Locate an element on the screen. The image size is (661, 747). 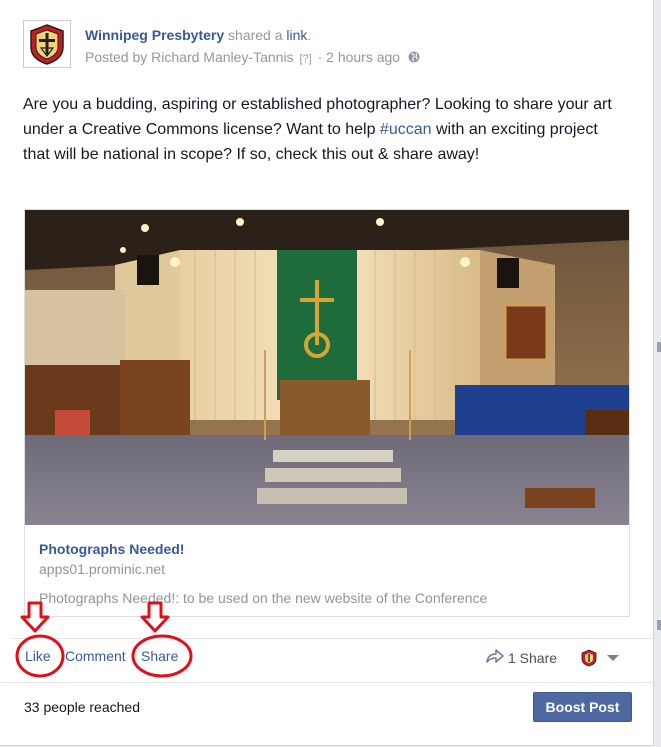
link-title: Photographs Needed! is located at coordinates (111, 549).